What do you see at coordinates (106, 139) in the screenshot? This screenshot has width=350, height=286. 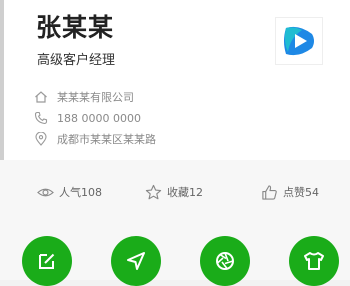 I see `address-text: 成都市某某区某某路` at bounding box center [106, 139].